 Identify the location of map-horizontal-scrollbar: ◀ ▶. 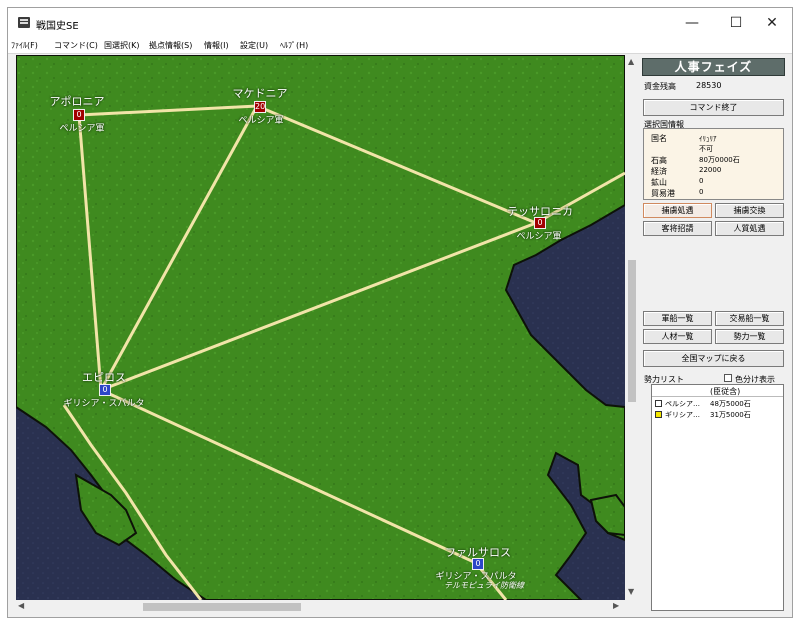
(320, 606).